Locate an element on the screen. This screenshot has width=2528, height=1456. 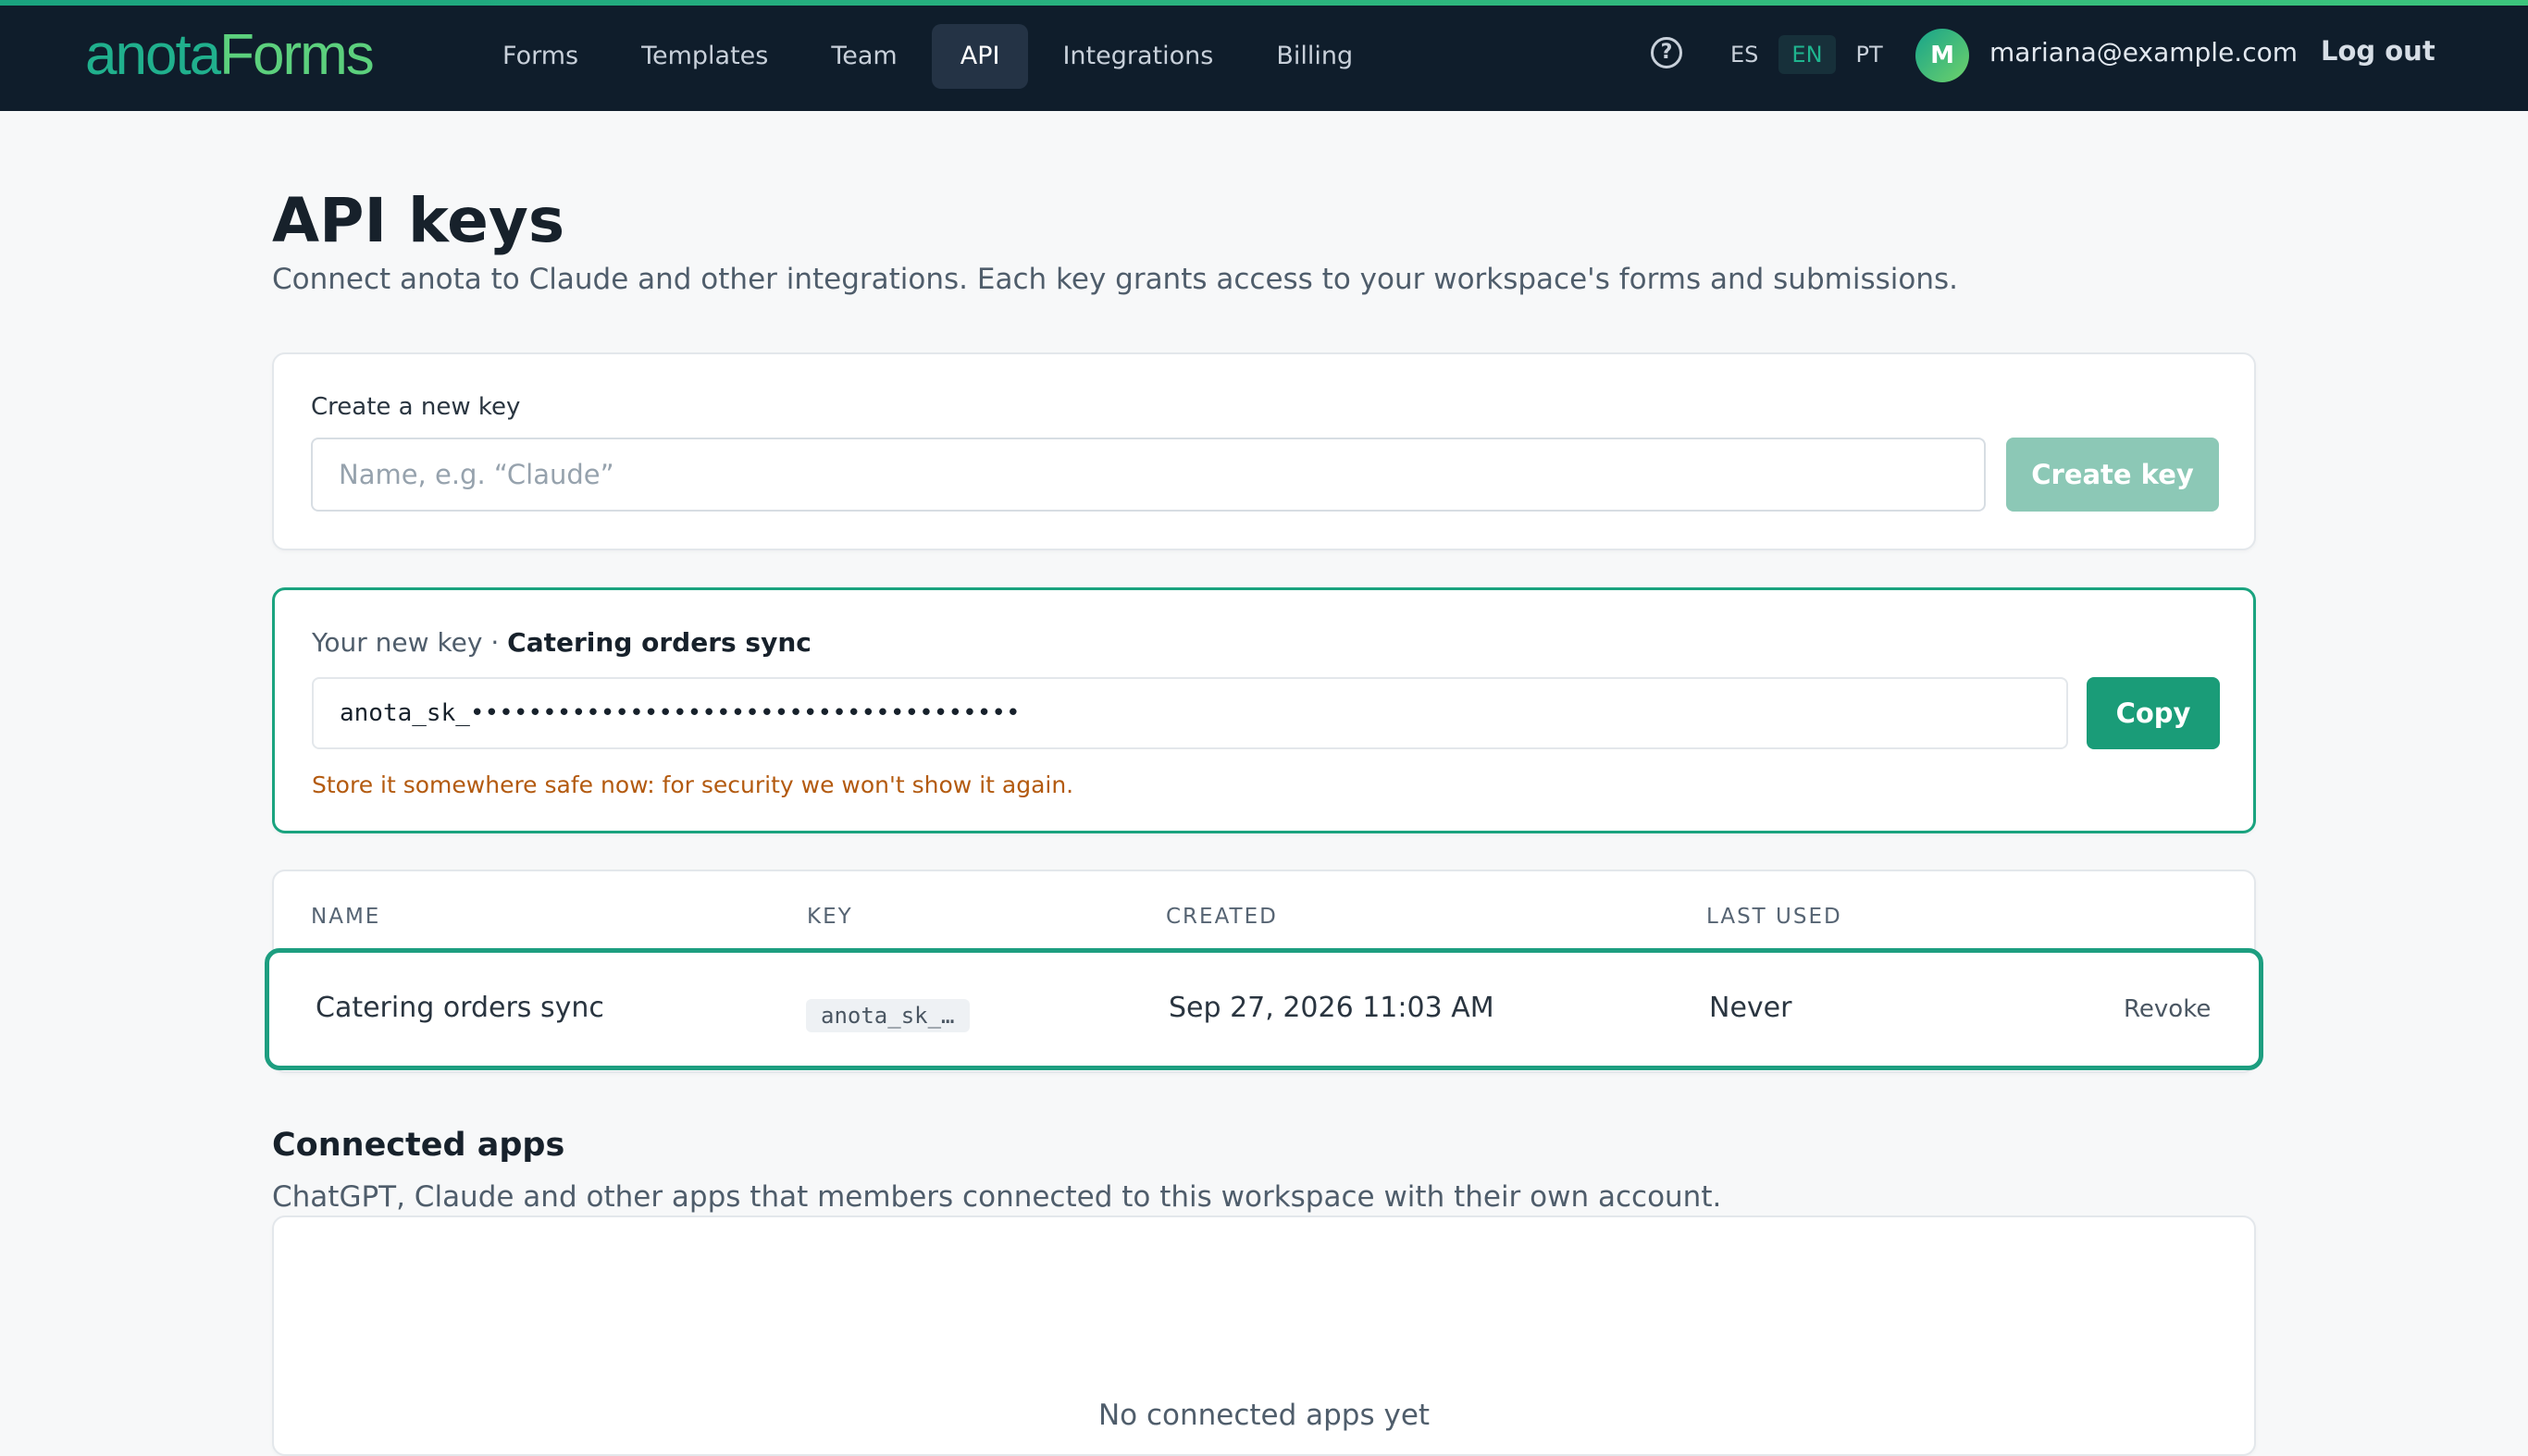
create-key-card: Create a new key Create key is located at coordinates (1264, 451).